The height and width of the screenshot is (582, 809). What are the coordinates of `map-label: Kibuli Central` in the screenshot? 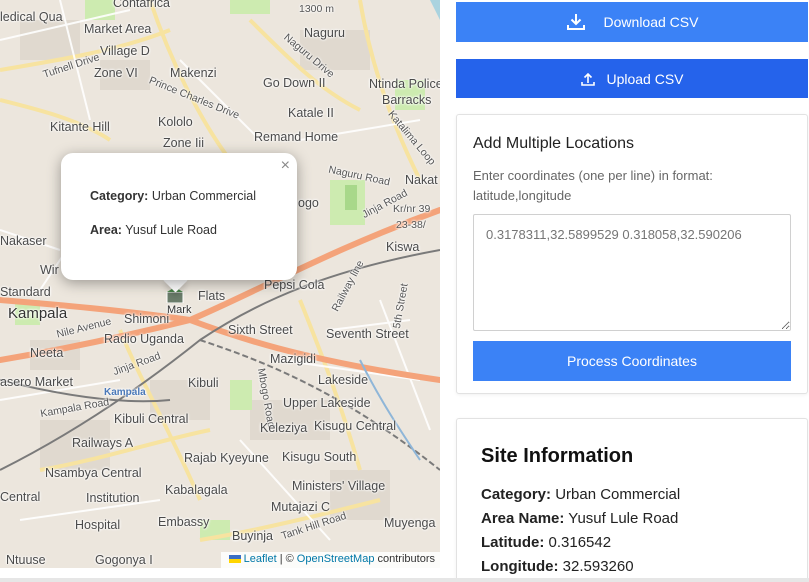 It's located at (151, 419).